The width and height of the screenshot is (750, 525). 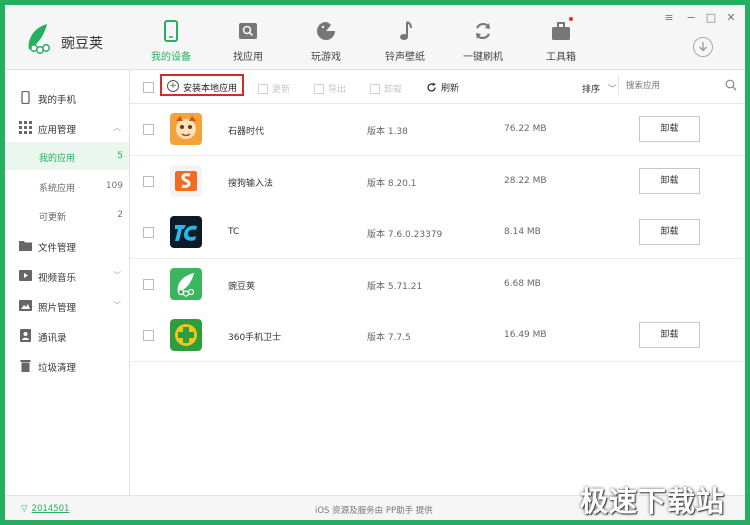 What do you see at coordinates (437, 182) in the screenshot?
I see `app-list-row: 搜狗输入法 版本 8.20.1 28.22 MB 卸载` at bounding box center [437, 182].